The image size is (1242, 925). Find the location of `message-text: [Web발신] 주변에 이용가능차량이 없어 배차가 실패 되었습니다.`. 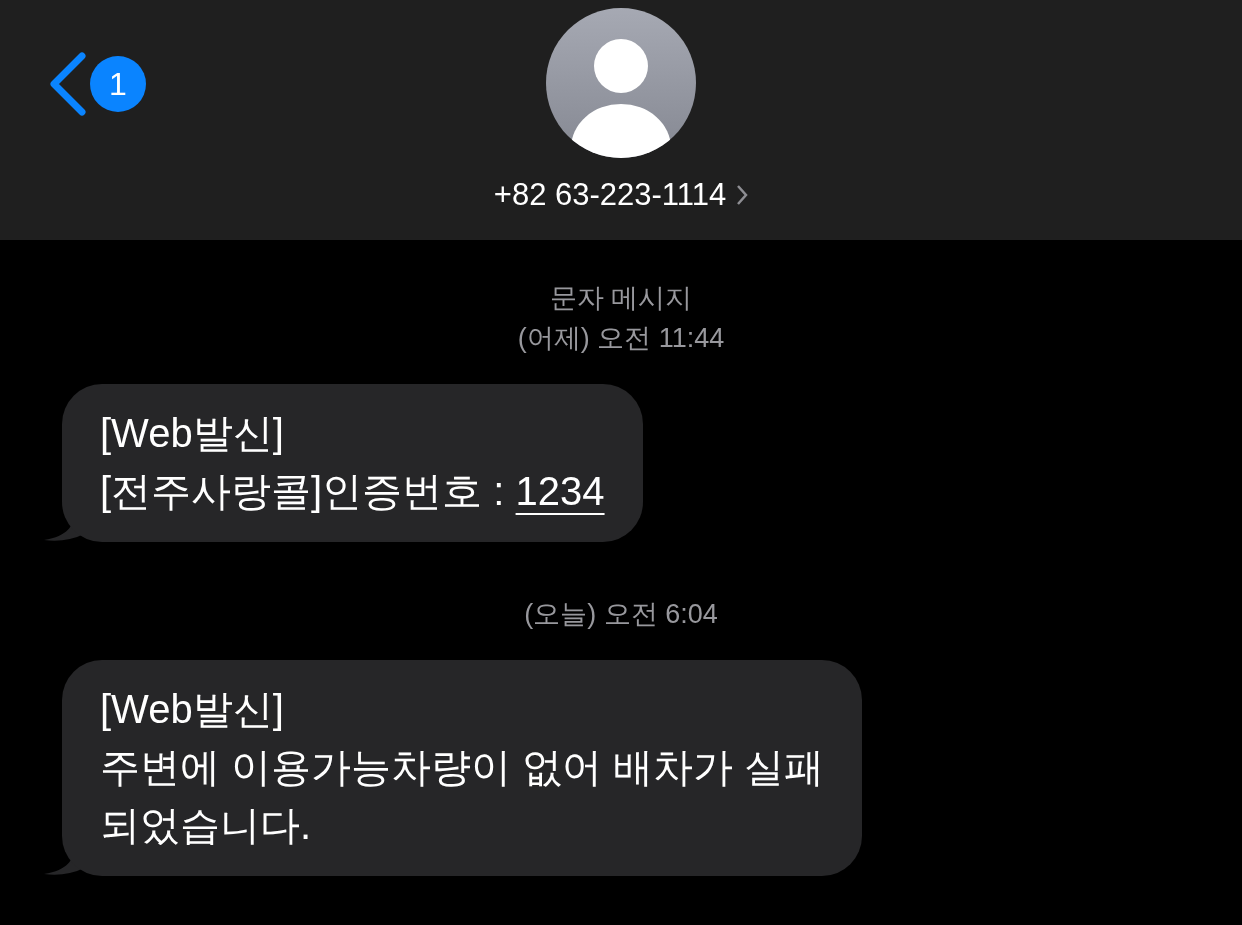

message-text: [Web발신] 주변에 이용가능차량이 없어 배차가 실패 되었습니다. is located at coordinates (462, 767).